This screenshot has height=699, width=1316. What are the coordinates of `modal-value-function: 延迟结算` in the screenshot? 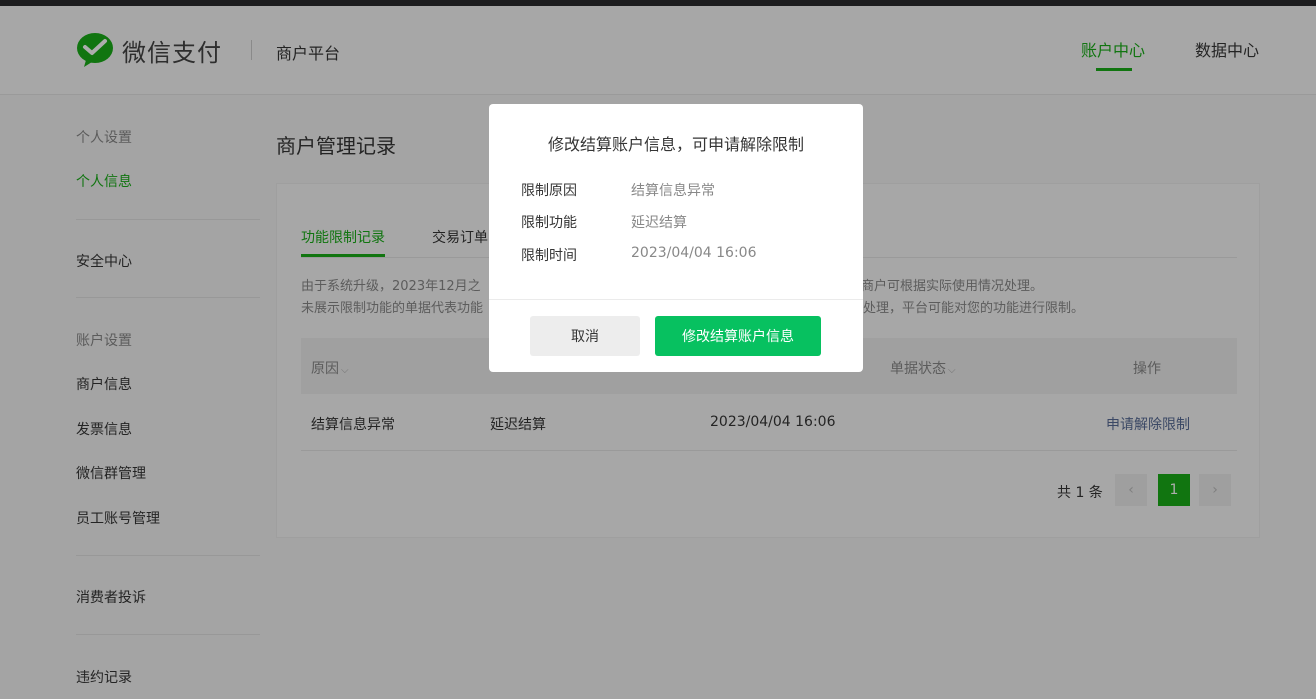 It's located at (659, 223).